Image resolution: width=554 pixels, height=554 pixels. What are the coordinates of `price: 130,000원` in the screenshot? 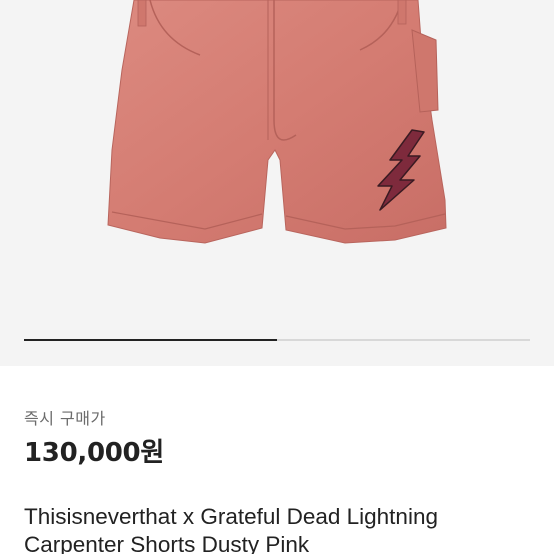 It's located at (94, 453).